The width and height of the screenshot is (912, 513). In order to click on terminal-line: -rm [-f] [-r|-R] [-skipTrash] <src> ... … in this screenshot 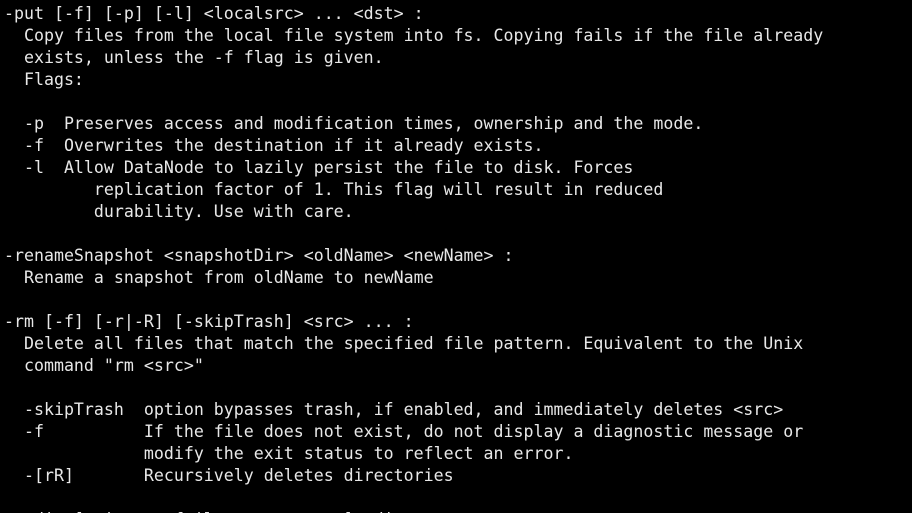, I will do `click(209, 321)`.